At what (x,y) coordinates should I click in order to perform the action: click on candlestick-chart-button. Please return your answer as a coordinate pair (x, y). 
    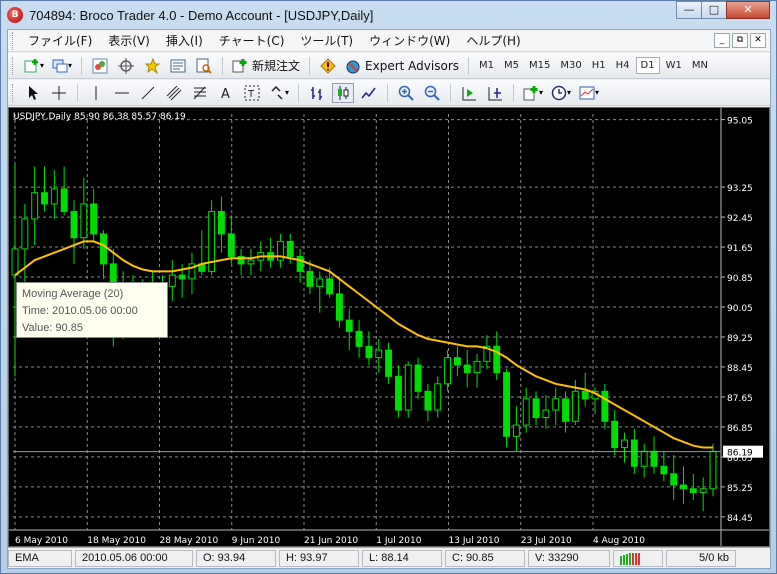
    Looking at the image, I should click on (343, 92).